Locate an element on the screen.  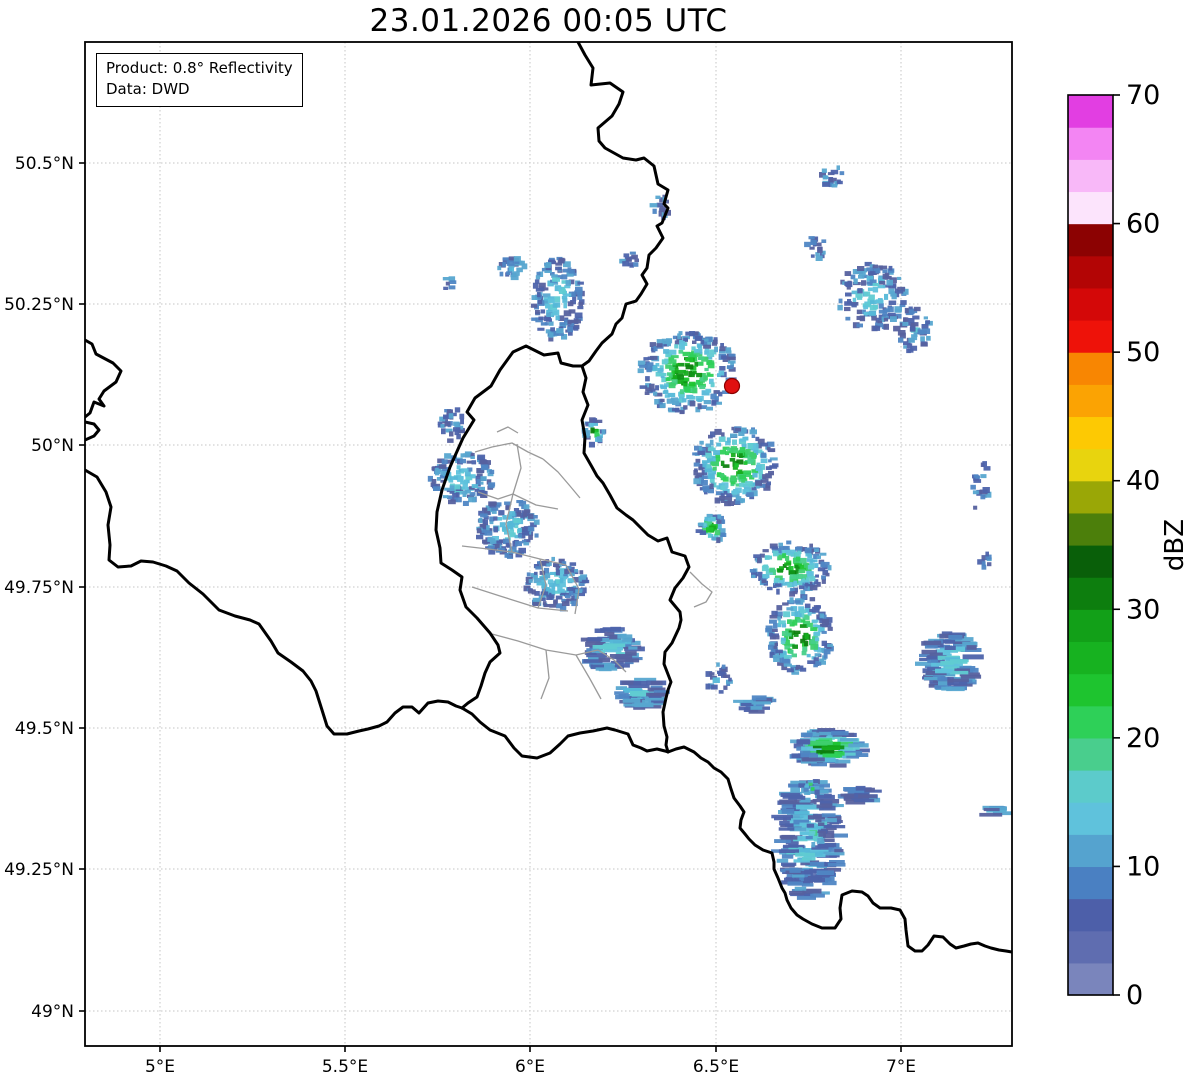
svg-text: 5.5°E is located at coordinates (345, 1067).